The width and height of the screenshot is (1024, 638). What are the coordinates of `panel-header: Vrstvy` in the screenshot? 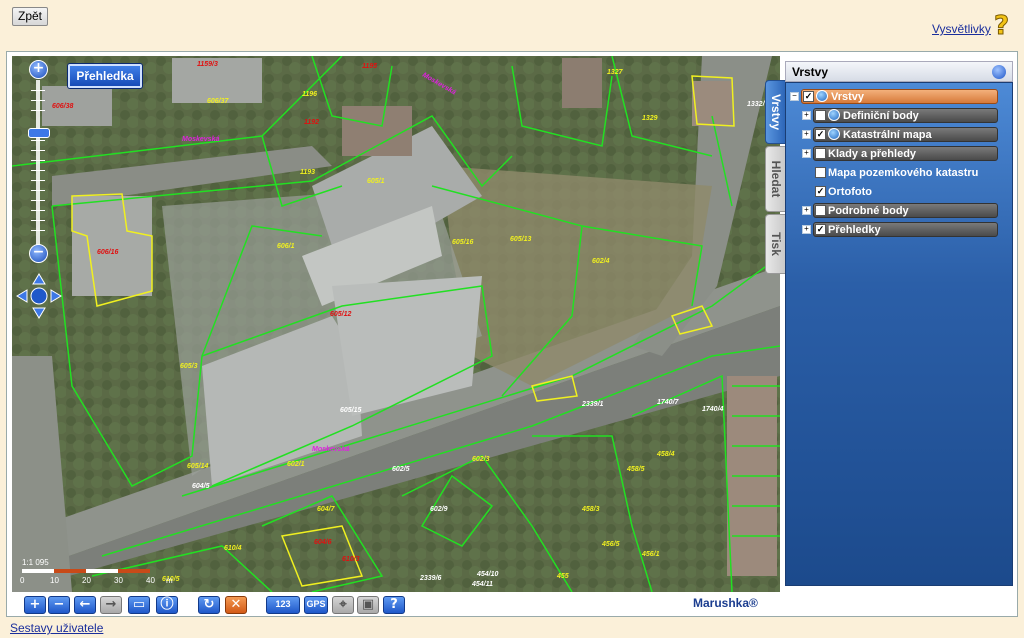 It's located at (899, 71).